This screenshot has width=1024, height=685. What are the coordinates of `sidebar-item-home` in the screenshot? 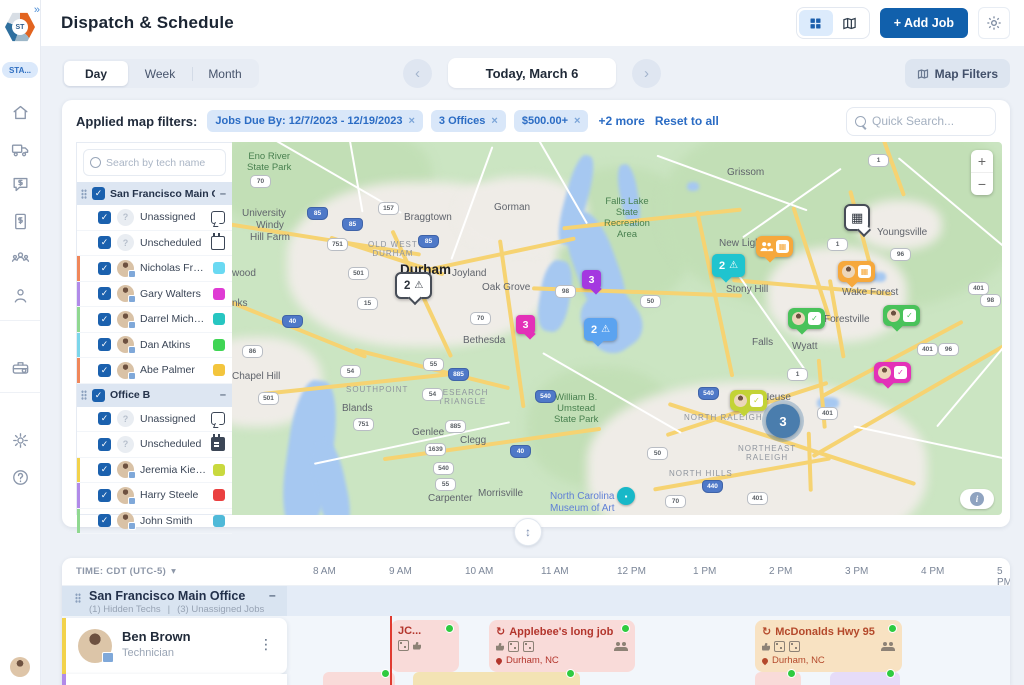 It's located at (20, 112).